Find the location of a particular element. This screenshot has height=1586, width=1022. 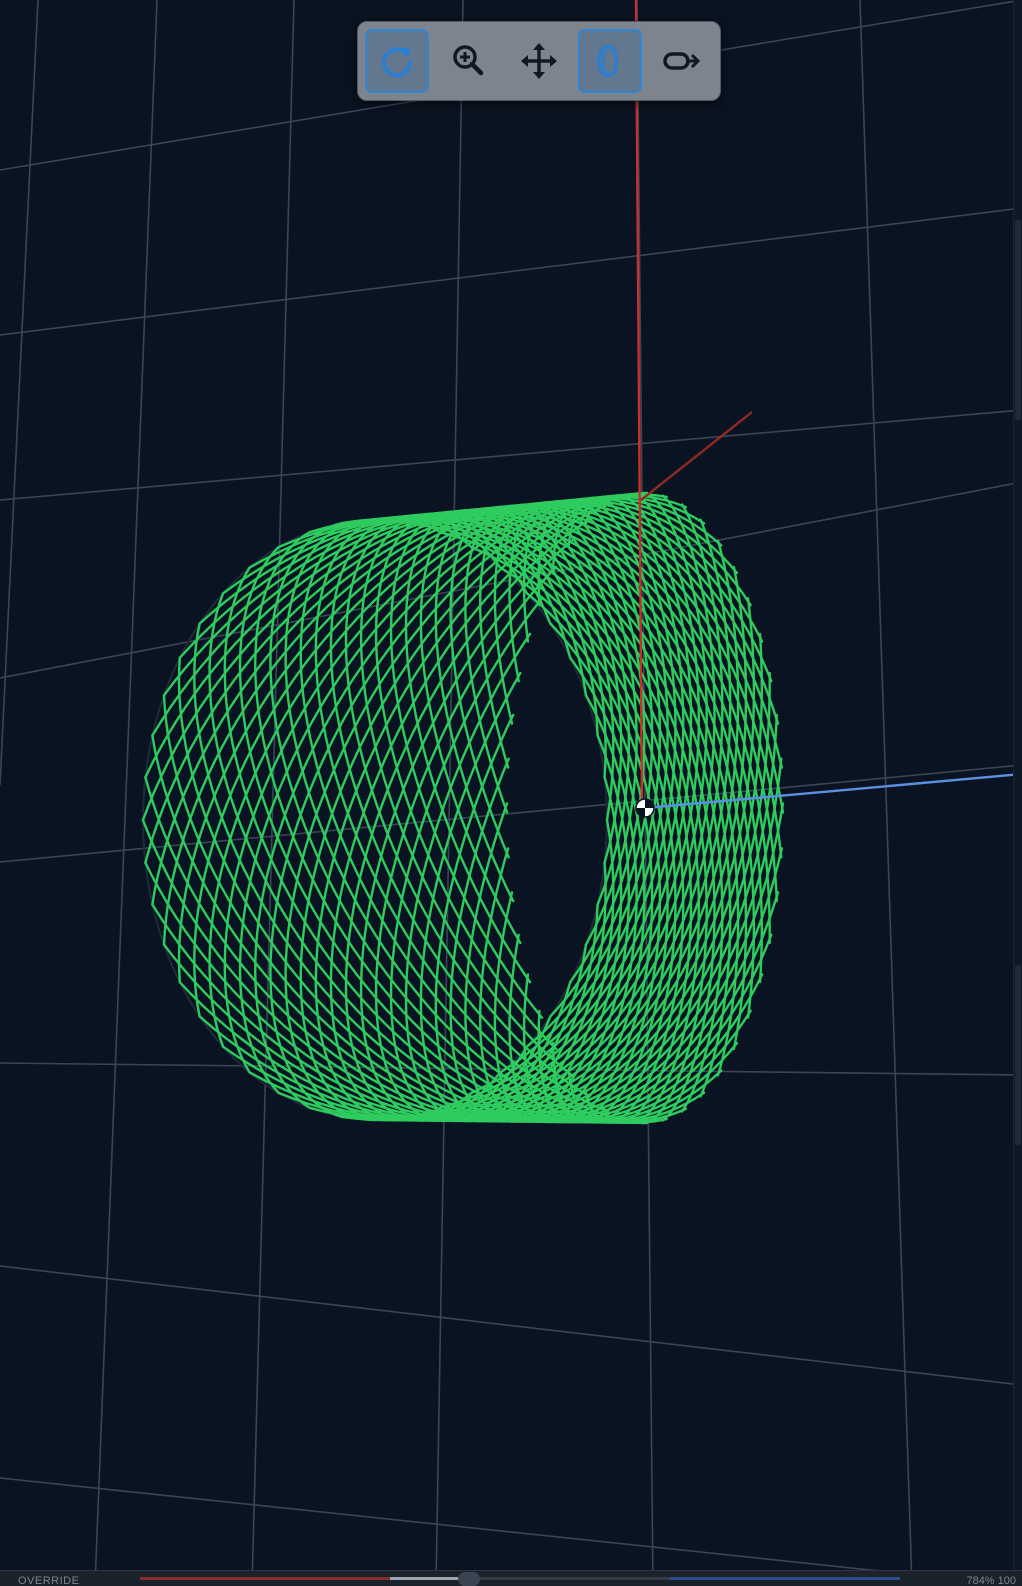

status-mode-label: OVERRIDE is located at coordinates (49, 1580).